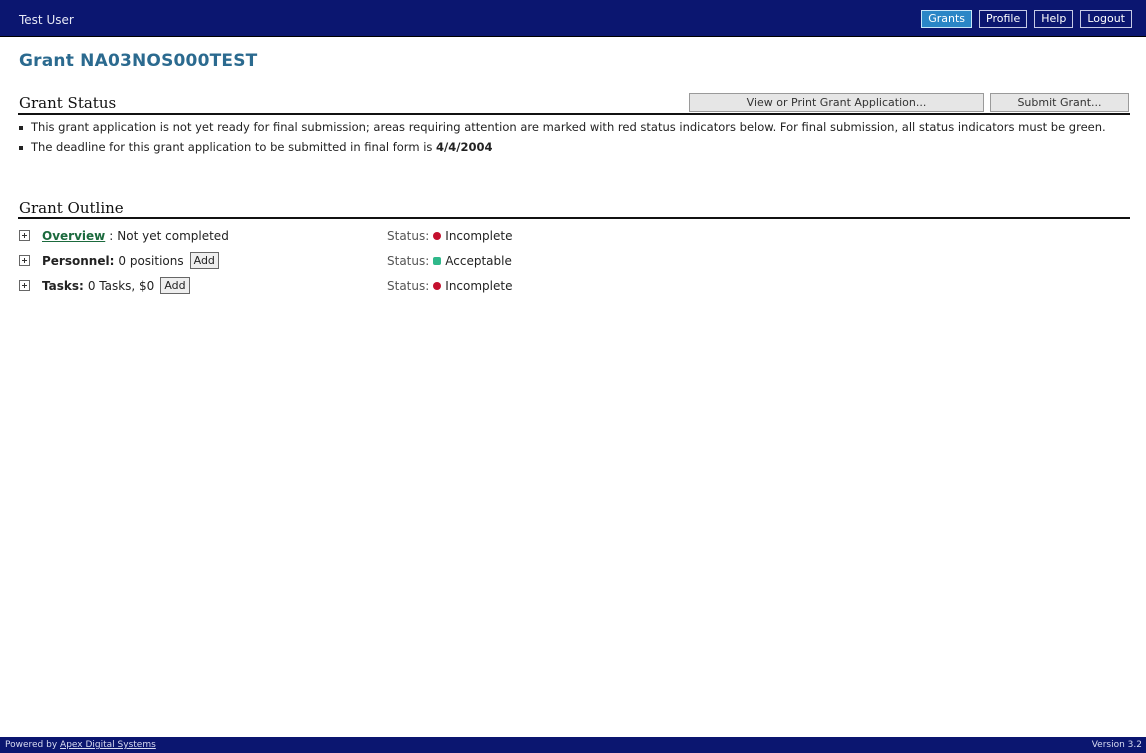  I want to click on apex-link: Apex Digital Systems, so click(108, 745).